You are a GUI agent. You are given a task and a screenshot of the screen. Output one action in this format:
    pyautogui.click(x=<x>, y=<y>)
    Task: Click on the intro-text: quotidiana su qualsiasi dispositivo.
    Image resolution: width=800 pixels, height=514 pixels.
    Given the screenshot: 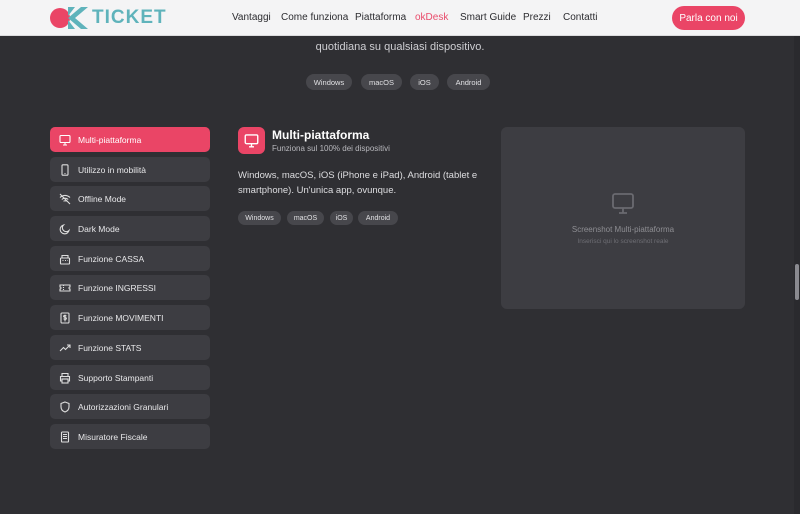 What is the action you would take?
    pyautogui.click(x=400, y=47)
    